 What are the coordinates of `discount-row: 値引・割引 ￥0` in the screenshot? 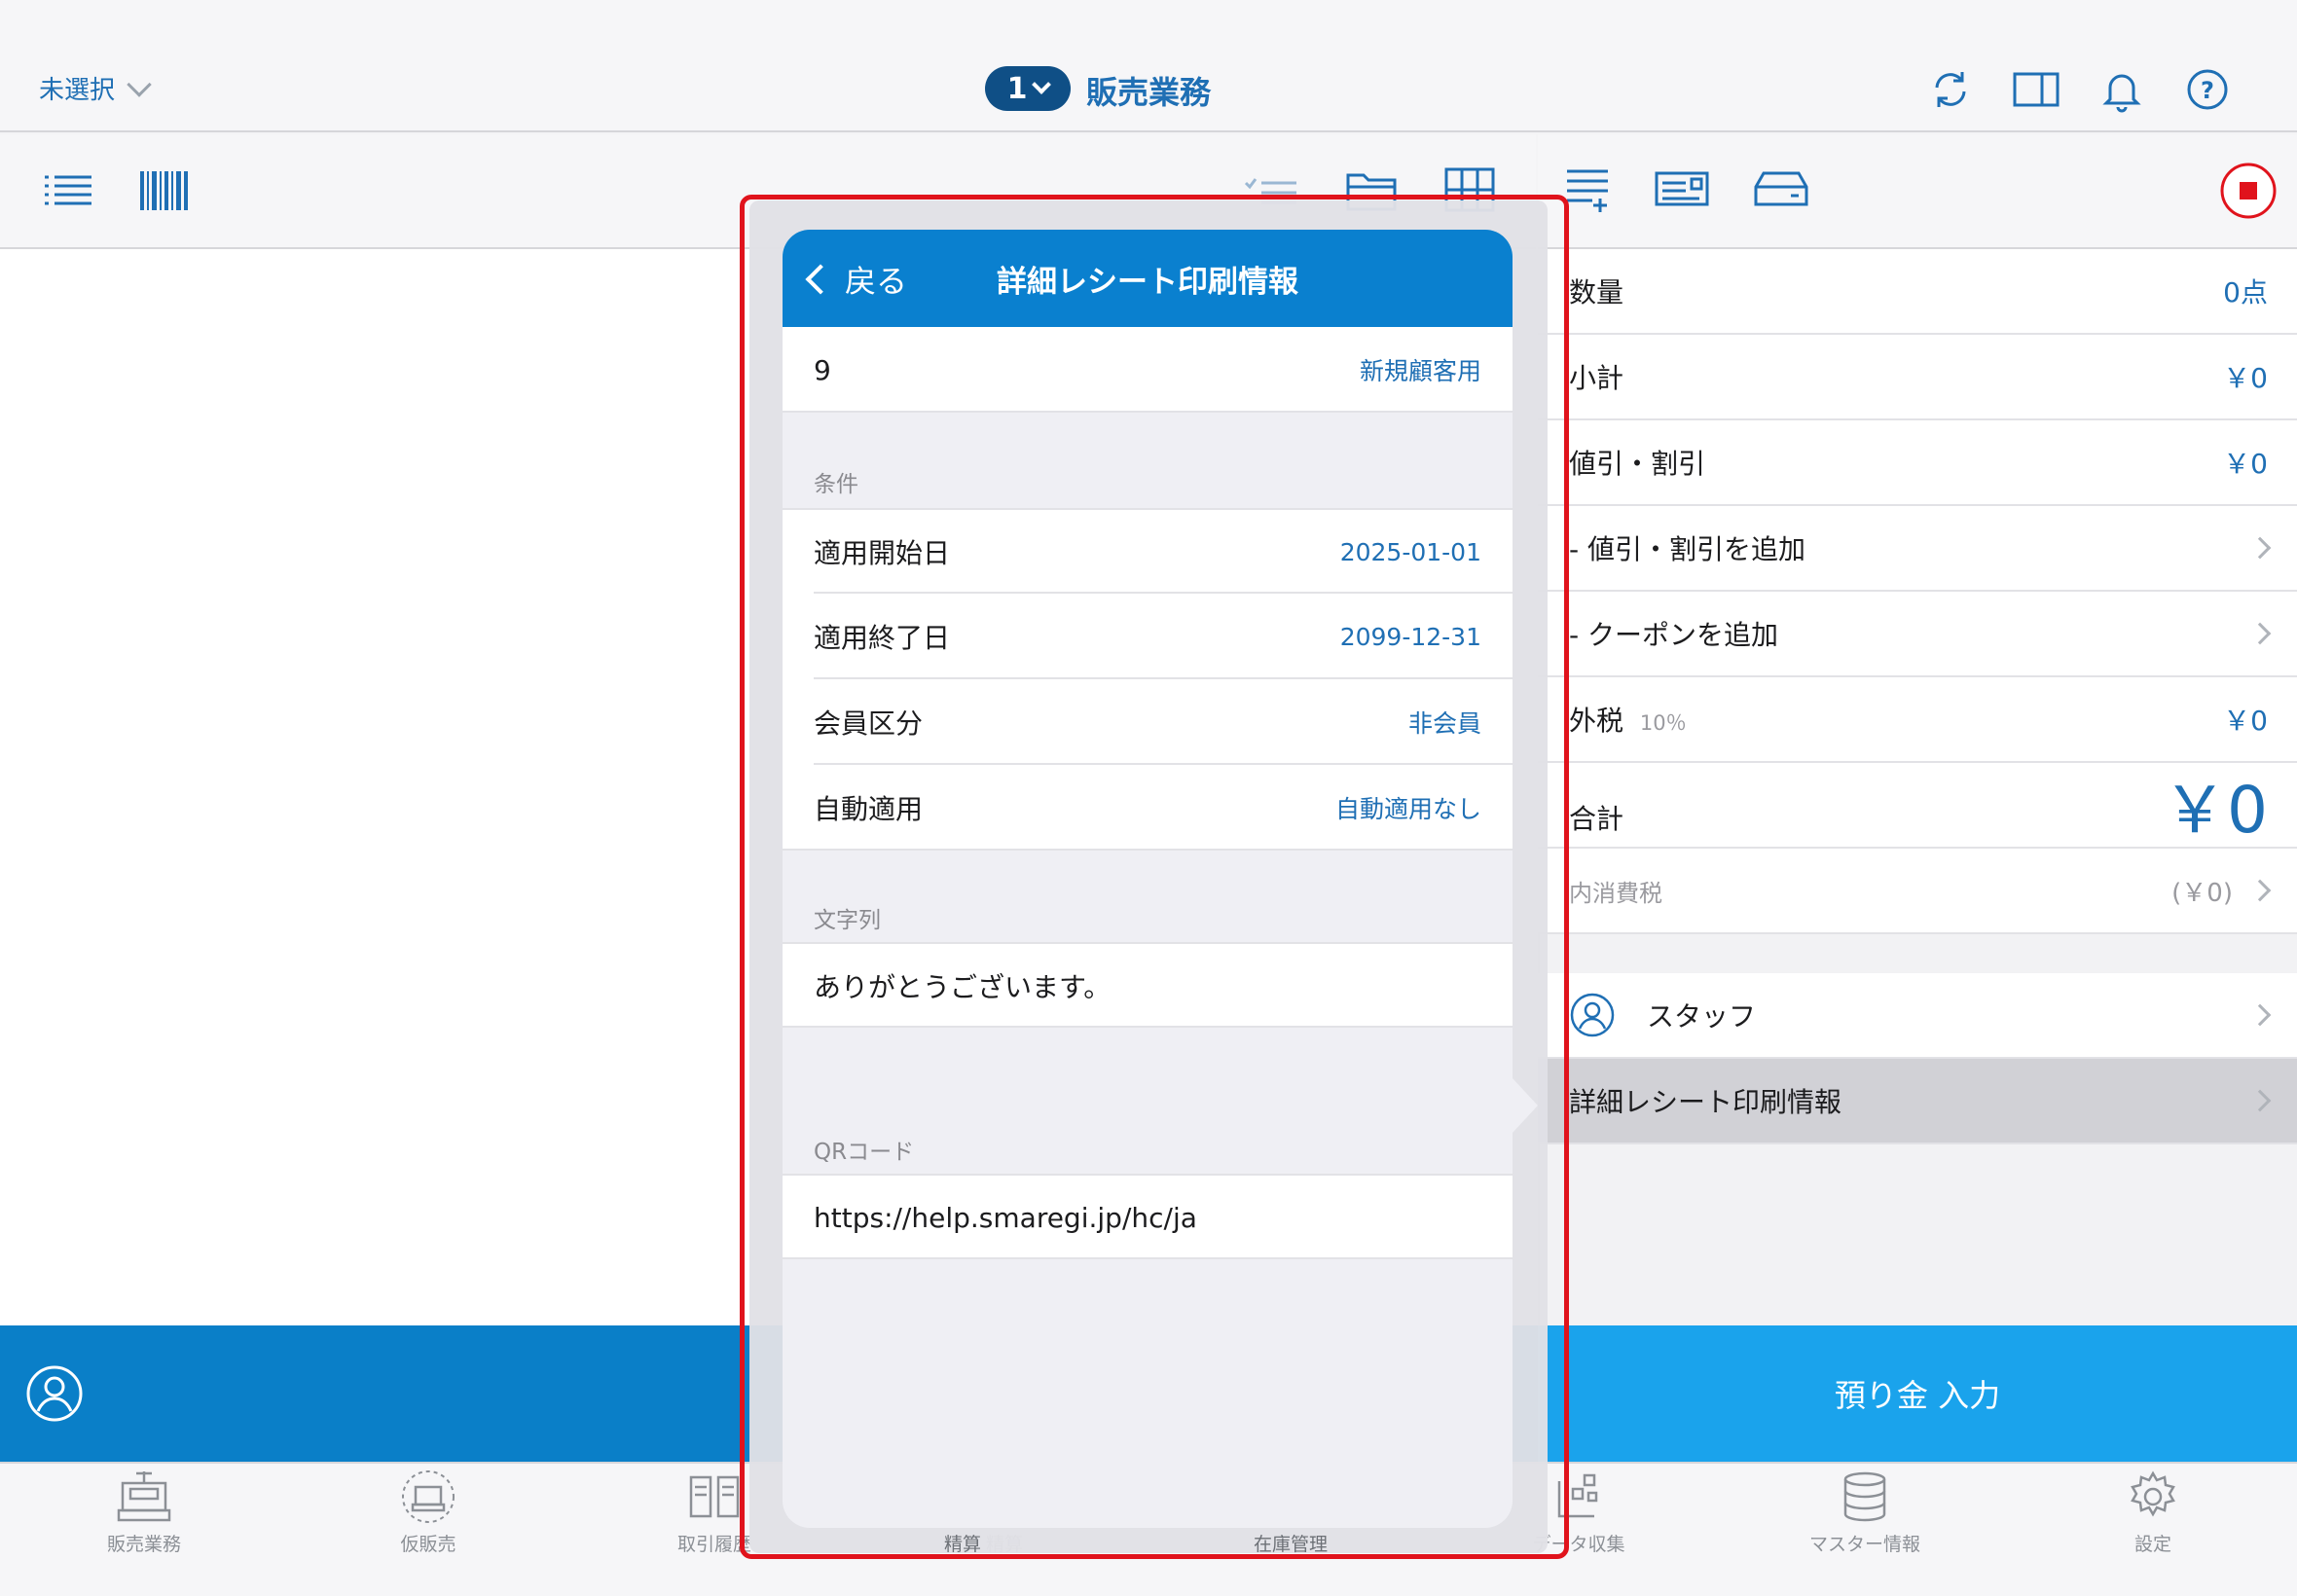 It's located at (1918, 463).